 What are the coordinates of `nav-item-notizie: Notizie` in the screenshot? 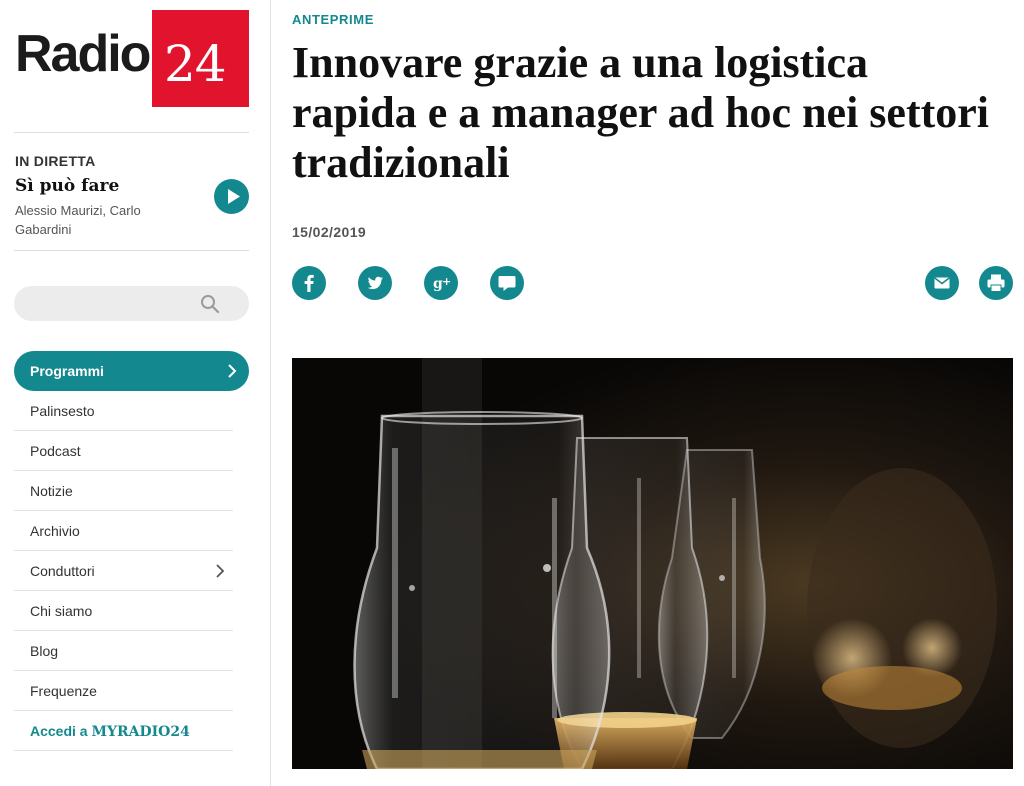 It's located at (123, 491).